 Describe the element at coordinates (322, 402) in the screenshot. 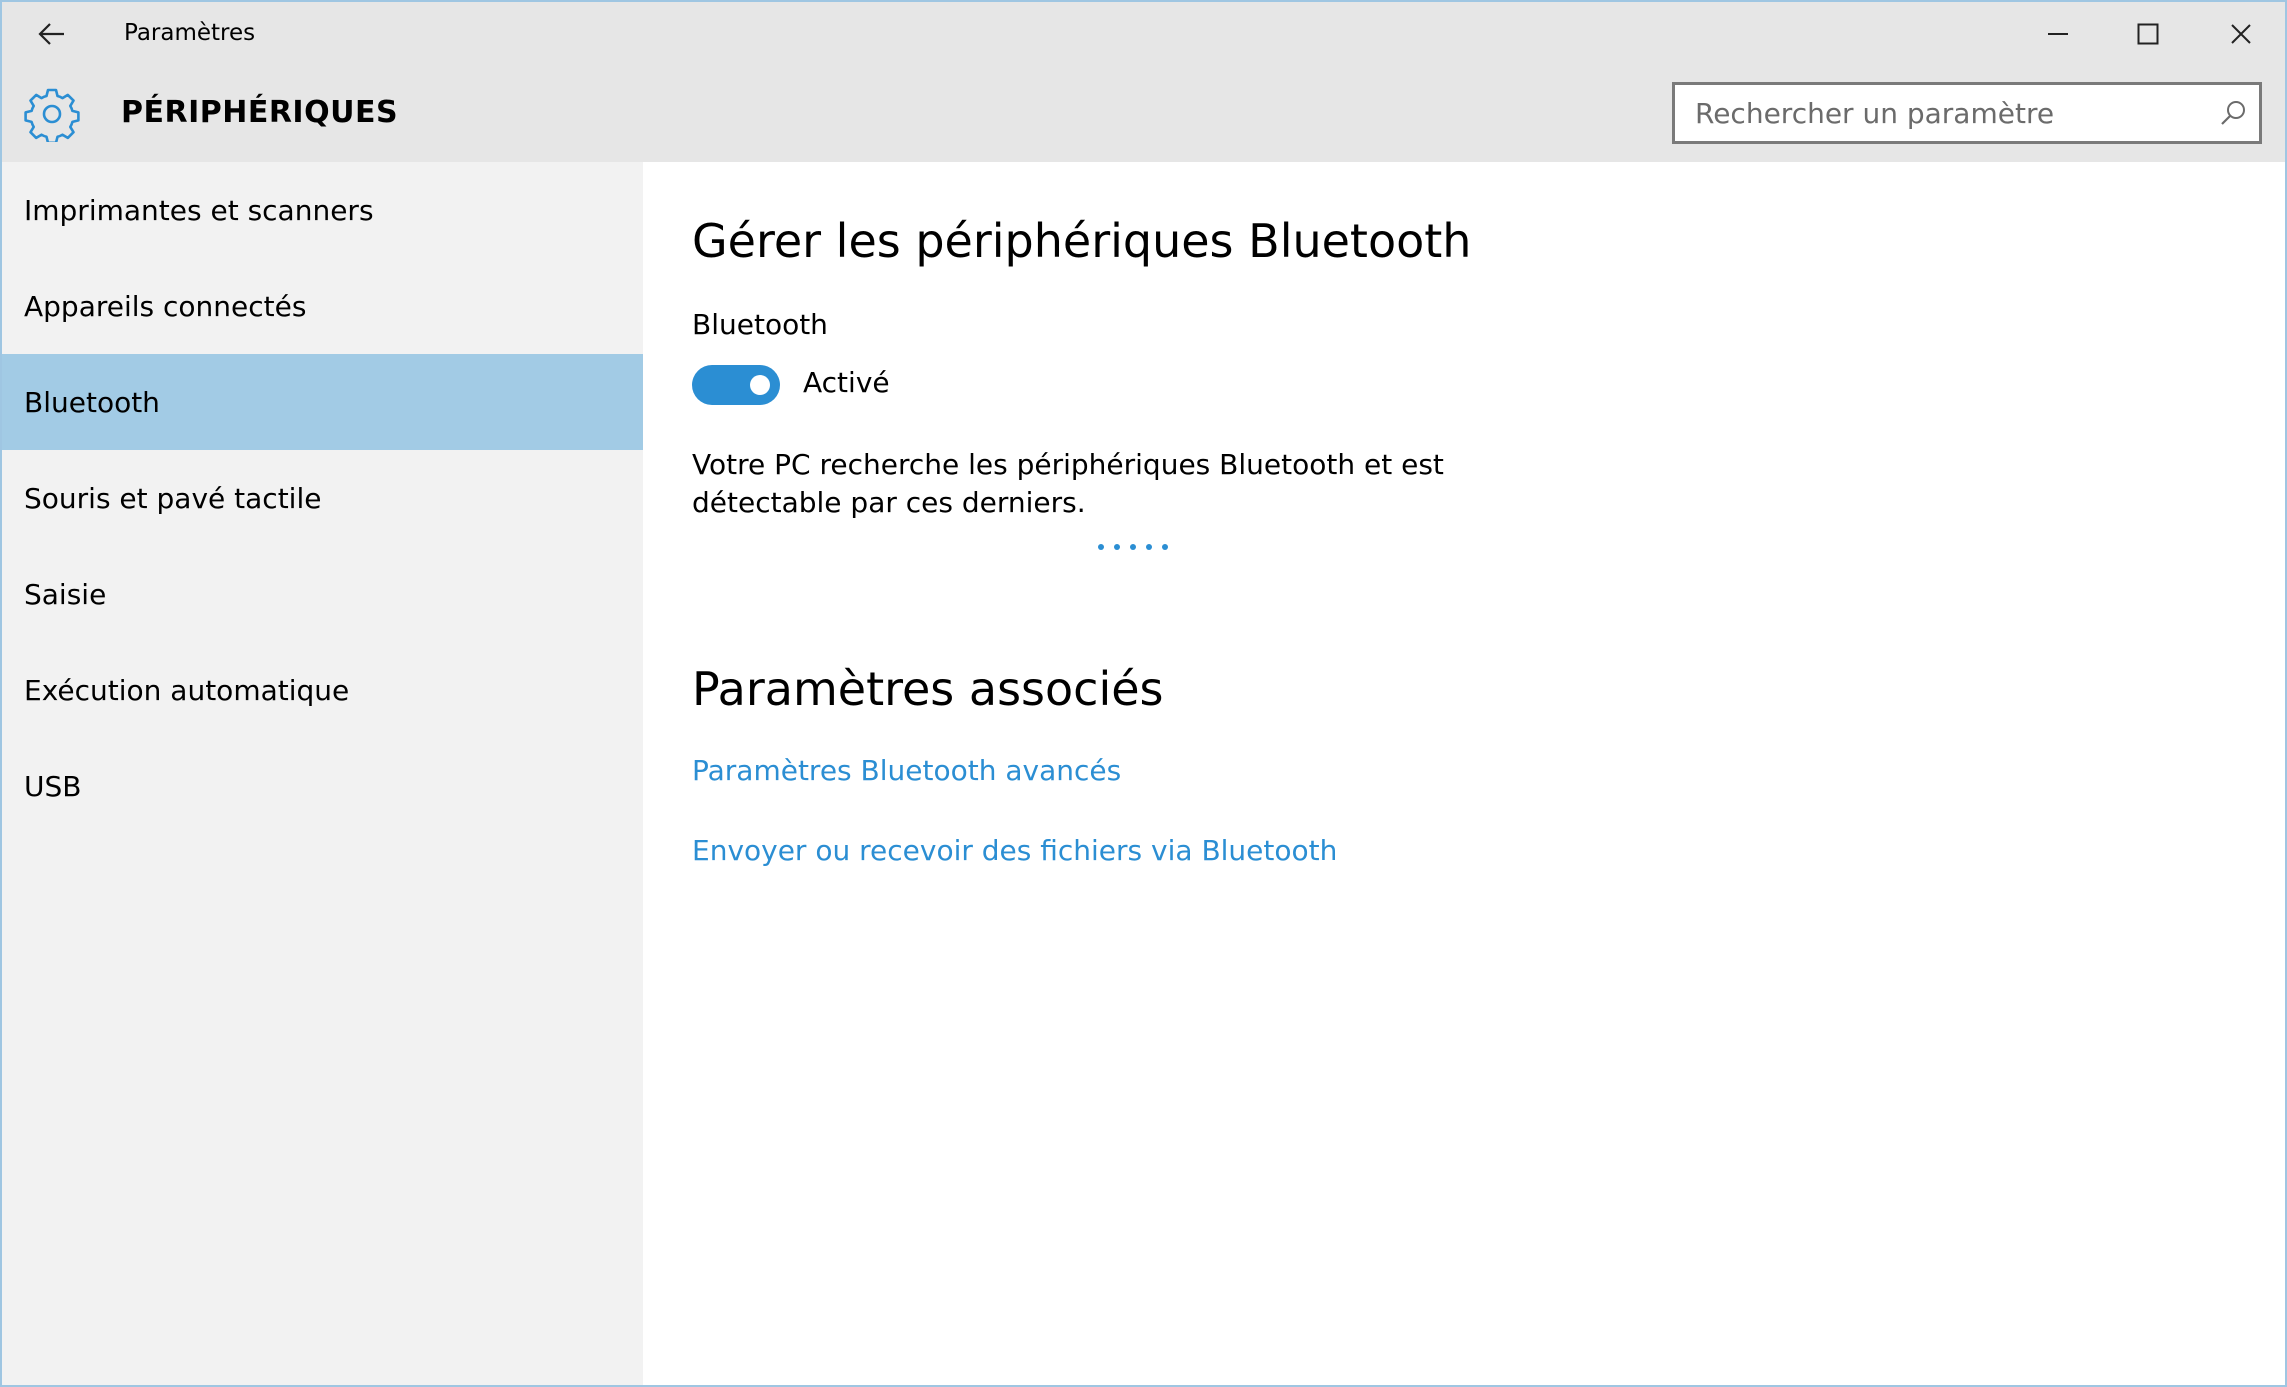

I see `sidebar-item-bluetooth: Bluetooth` at that location.